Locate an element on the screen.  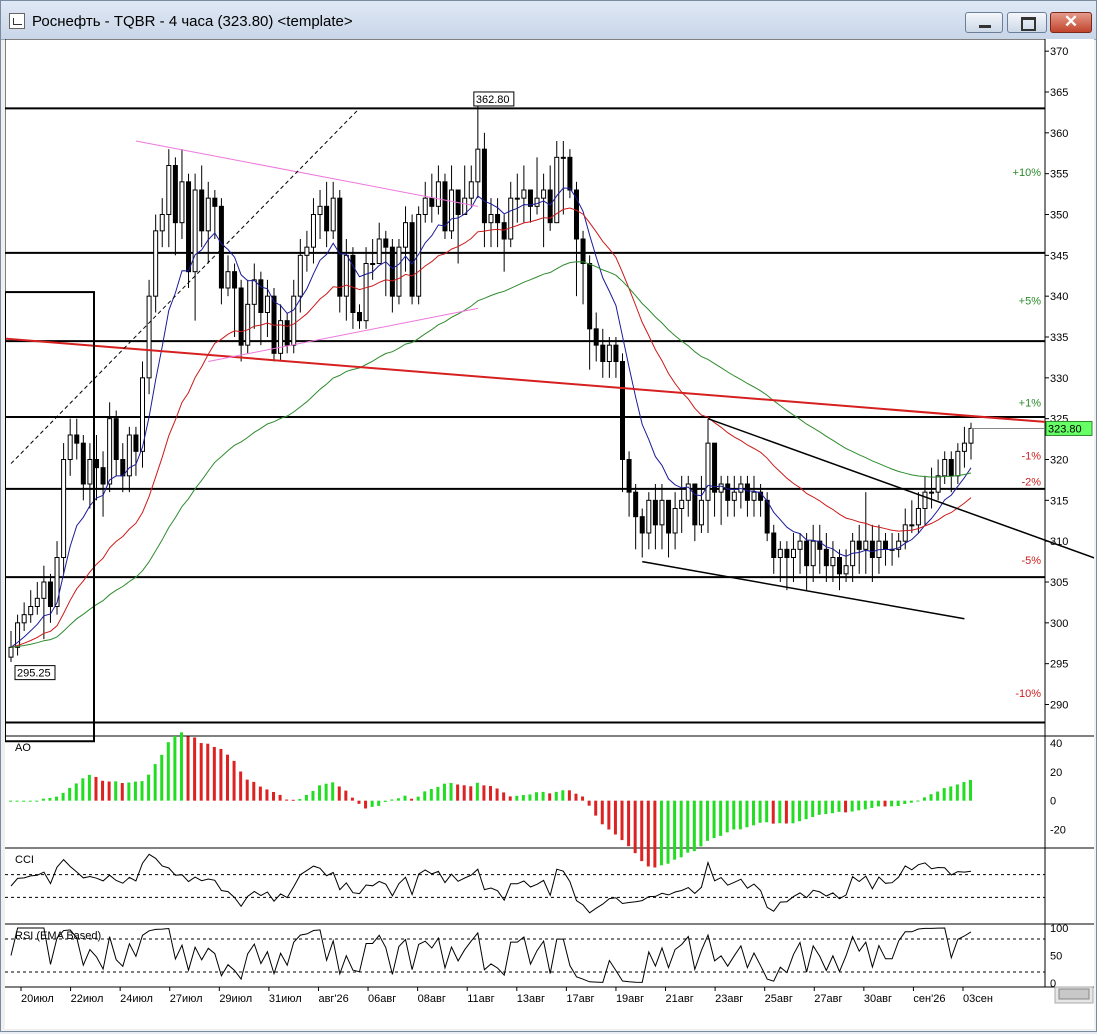
rsi-indicator-label: RSI (EMA Based) is located at coordinates (58, 936).